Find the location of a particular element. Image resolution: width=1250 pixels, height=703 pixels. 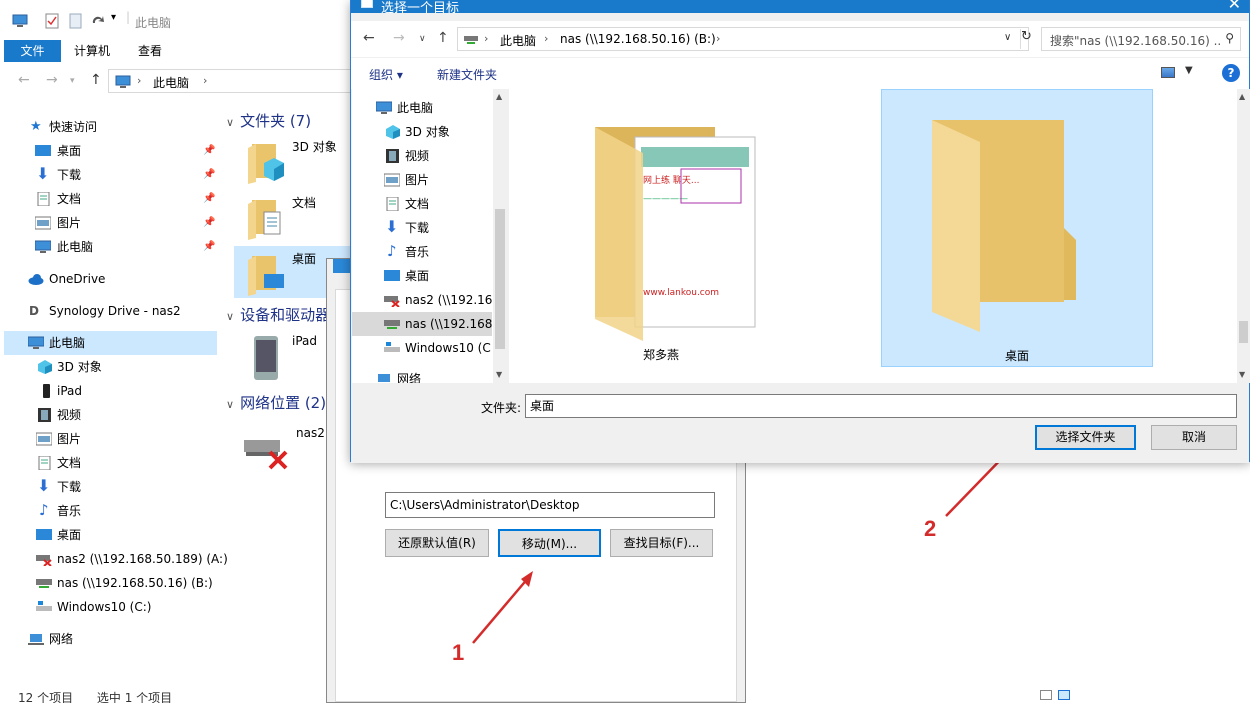

group-header-network: ∨ 网络位置 (2) is located at coordinates (276, 402).